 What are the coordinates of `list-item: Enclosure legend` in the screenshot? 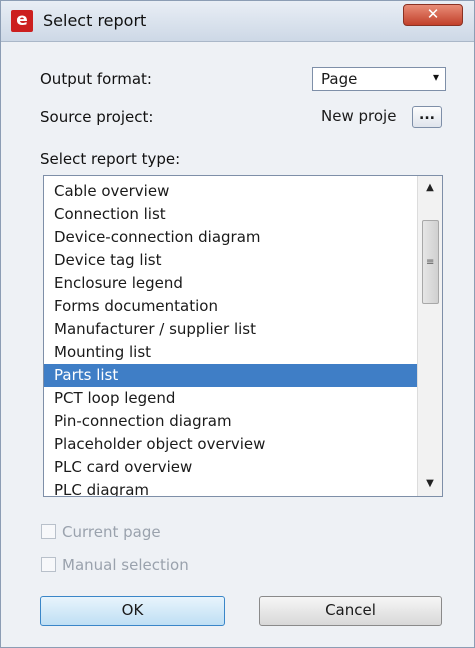 It's located at (230, 283).